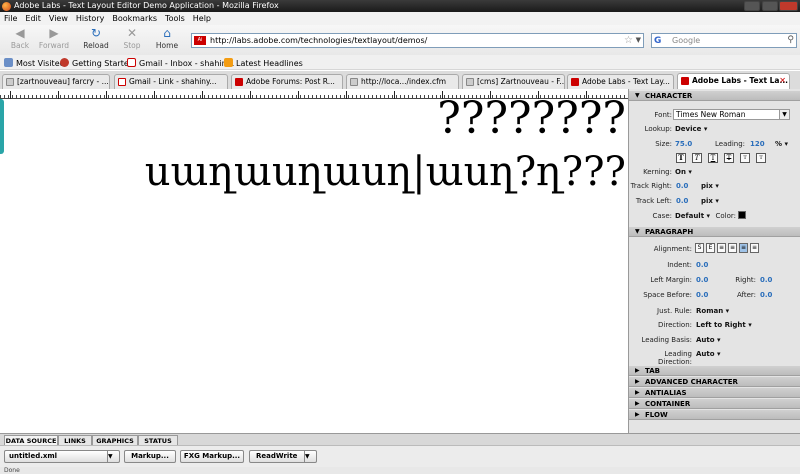 The width and height of the screenshot is (800, 474). Describe the element at coordinates (752, 6) in the screenshot. I see `minimize-button` at that location.